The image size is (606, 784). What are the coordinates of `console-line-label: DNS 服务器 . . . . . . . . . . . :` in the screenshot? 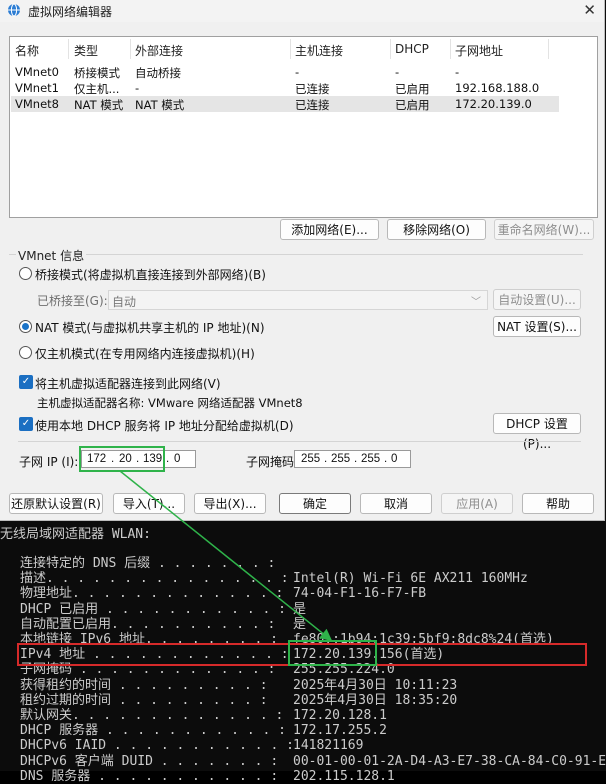 It's located at (149, 776).